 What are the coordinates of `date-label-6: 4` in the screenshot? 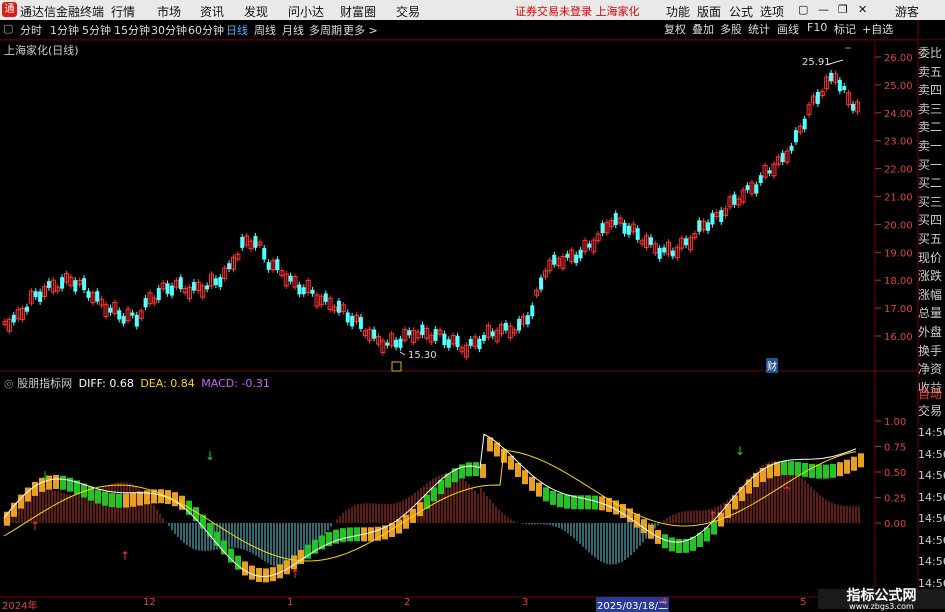 It's located at (664, 602).